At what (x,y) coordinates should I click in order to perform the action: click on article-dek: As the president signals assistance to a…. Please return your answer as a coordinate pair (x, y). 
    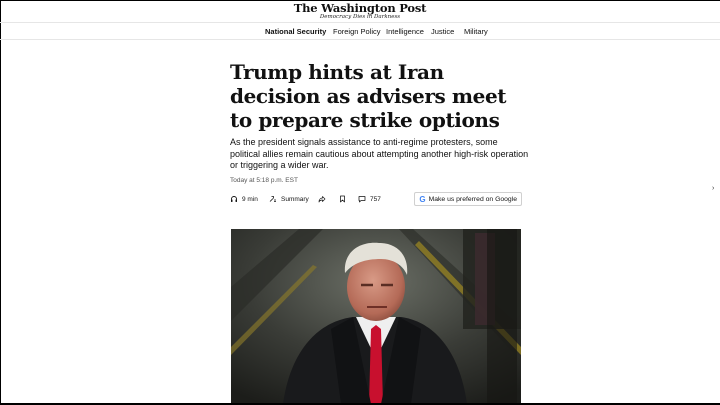
    Looking at the image, I should click on (379, 153).